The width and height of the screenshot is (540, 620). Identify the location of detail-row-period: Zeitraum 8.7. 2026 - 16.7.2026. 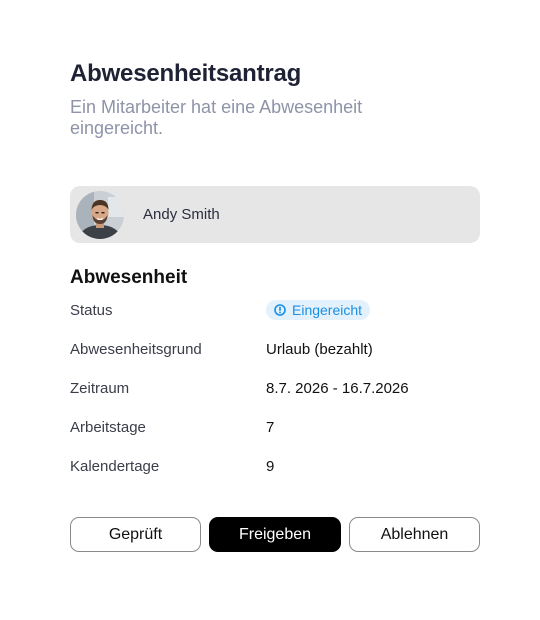
(275, 388).